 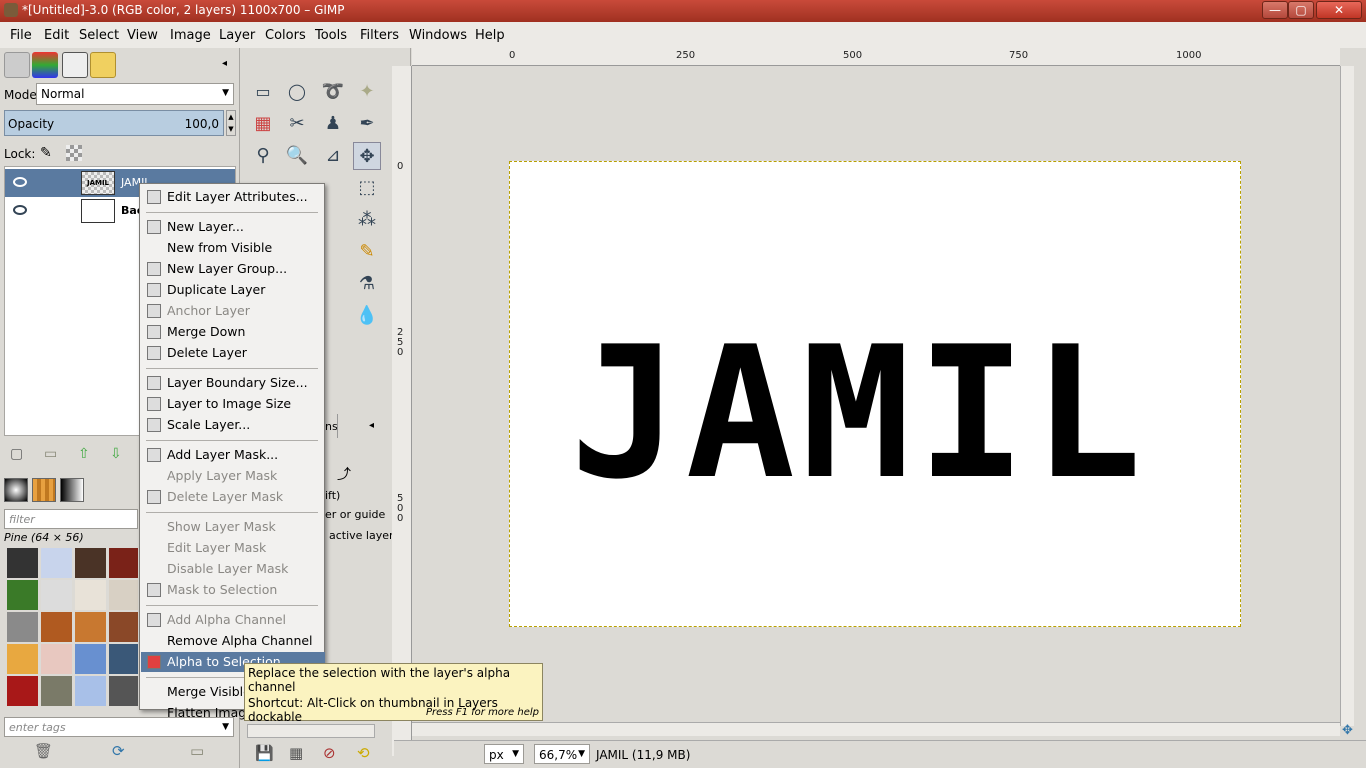 What do you see at coordinates (263, 92) in the screenshot?
I see `rect-select-icon: ▭` at bounding box center [263, 92].